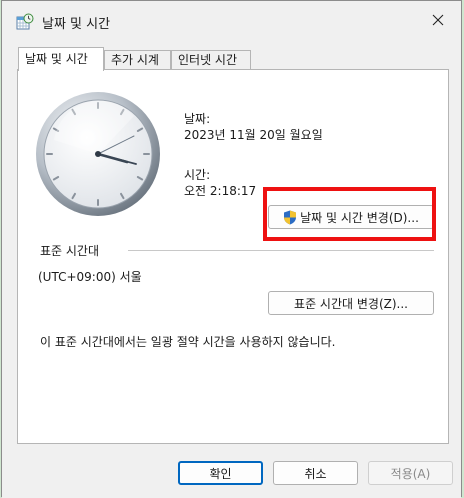  What do you see at coordinates (90, 277) in the screenshot?
I see `timezone-value: (UTC+09:00) 서울` at bounding box center [90, 277].